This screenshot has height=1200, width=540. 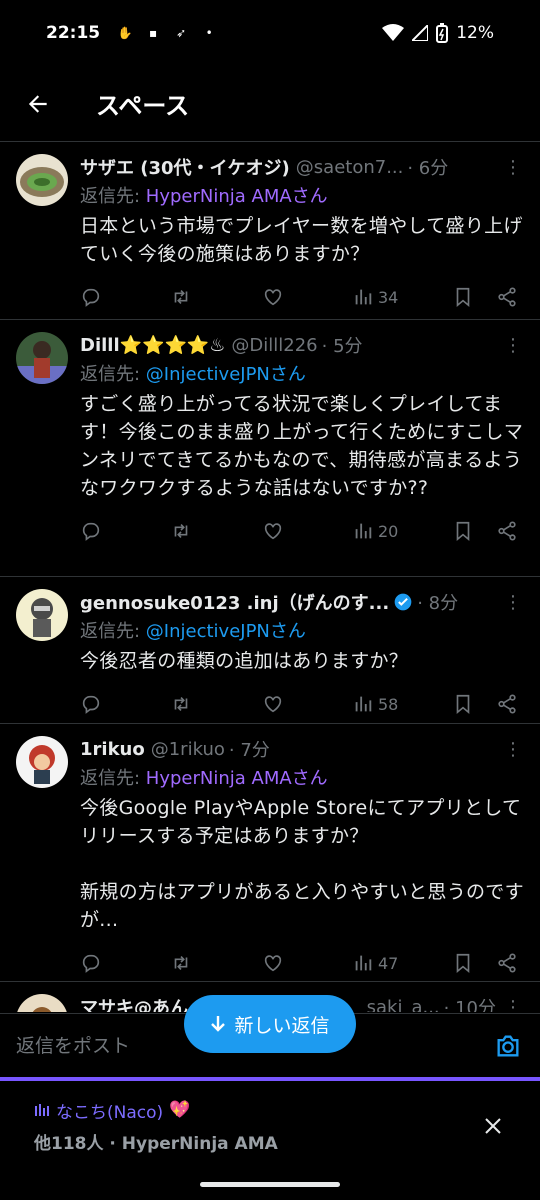 I want to click on camera-button, so click(x=508, y=1046).